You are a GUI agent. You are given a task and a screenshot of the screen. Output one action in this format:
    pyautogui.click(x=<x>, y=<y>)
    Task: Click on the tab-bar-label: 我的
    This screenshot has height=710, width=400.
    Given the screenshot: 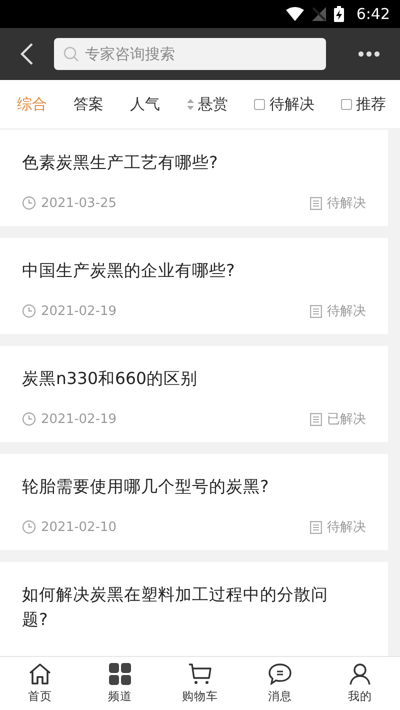 What is the action you would take?
    pyautogui.click(x=360, y=696)
    